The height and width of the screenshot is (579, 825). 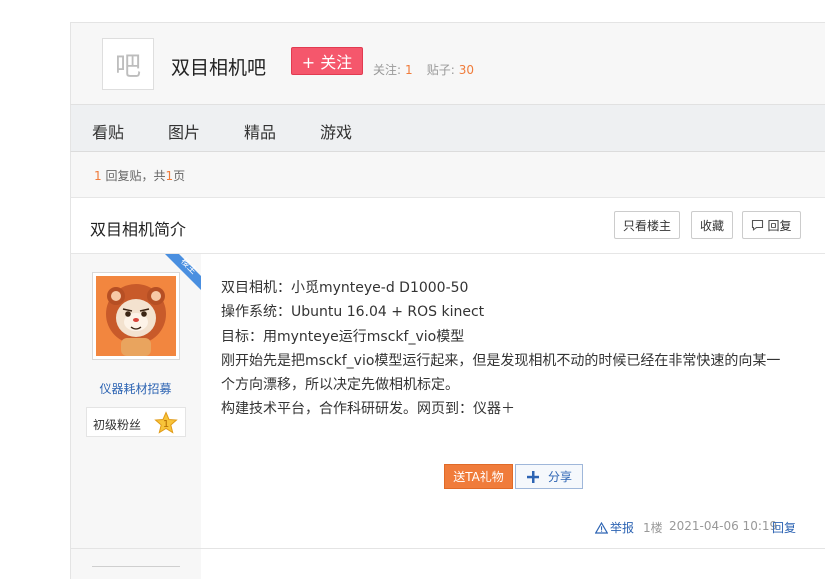 I want to click on share-button: 分享, so click(x=549, y=476).